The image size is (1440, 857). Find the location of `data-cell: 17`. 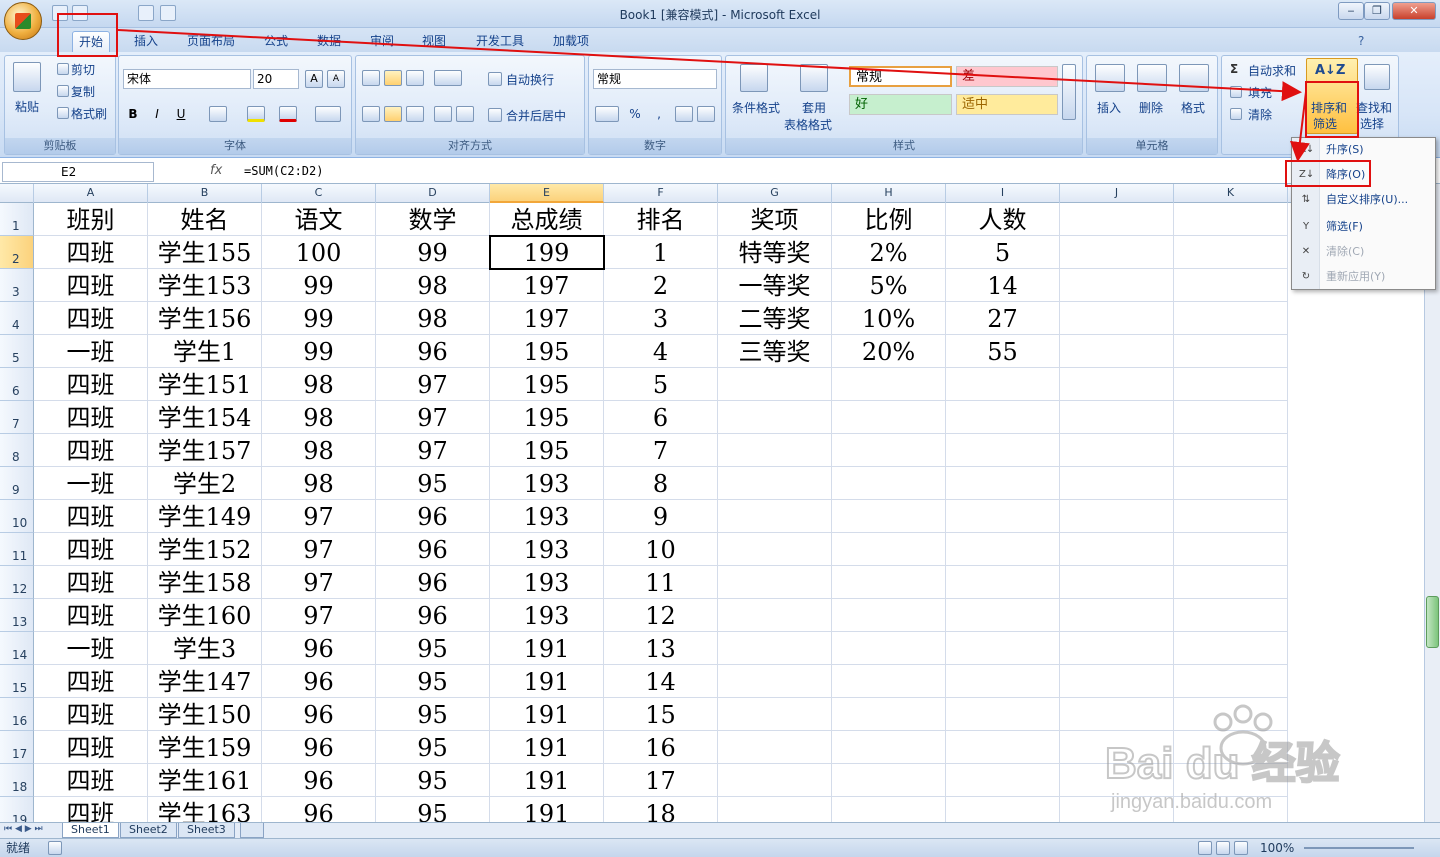

data-cell: 17 is located at coordinates (661, 780).